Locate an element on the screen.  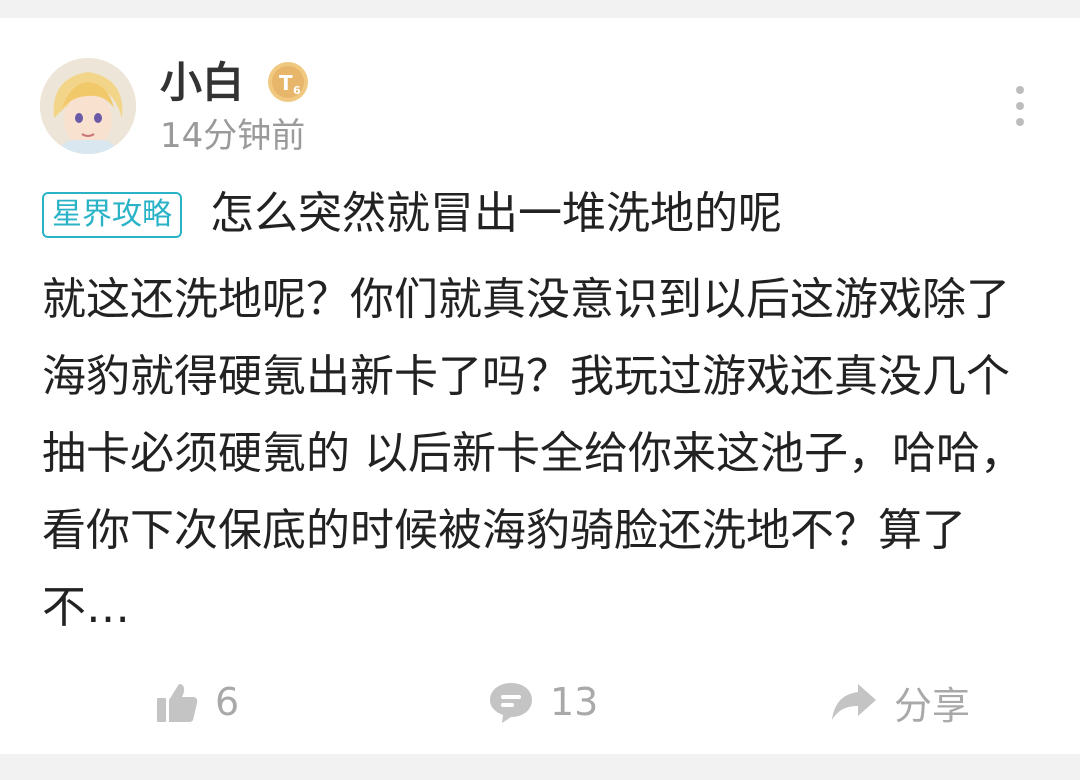
topic-tag: 星界攻略 is located at coordinates (112, 215).